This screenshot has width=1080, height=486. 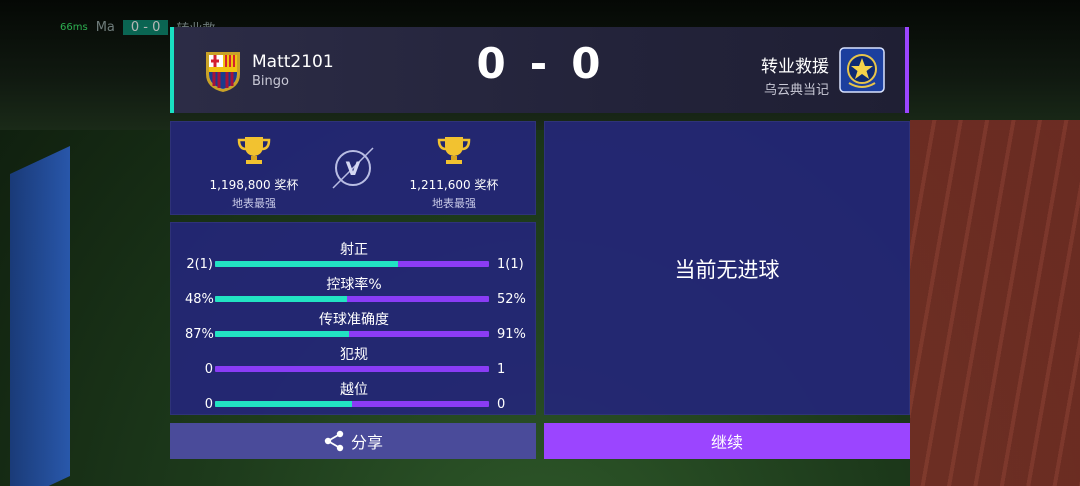 What do you see at coordinates (366, 442) in the screenshot?
I see `share-label: 分享` at bounding box center [366, 442].